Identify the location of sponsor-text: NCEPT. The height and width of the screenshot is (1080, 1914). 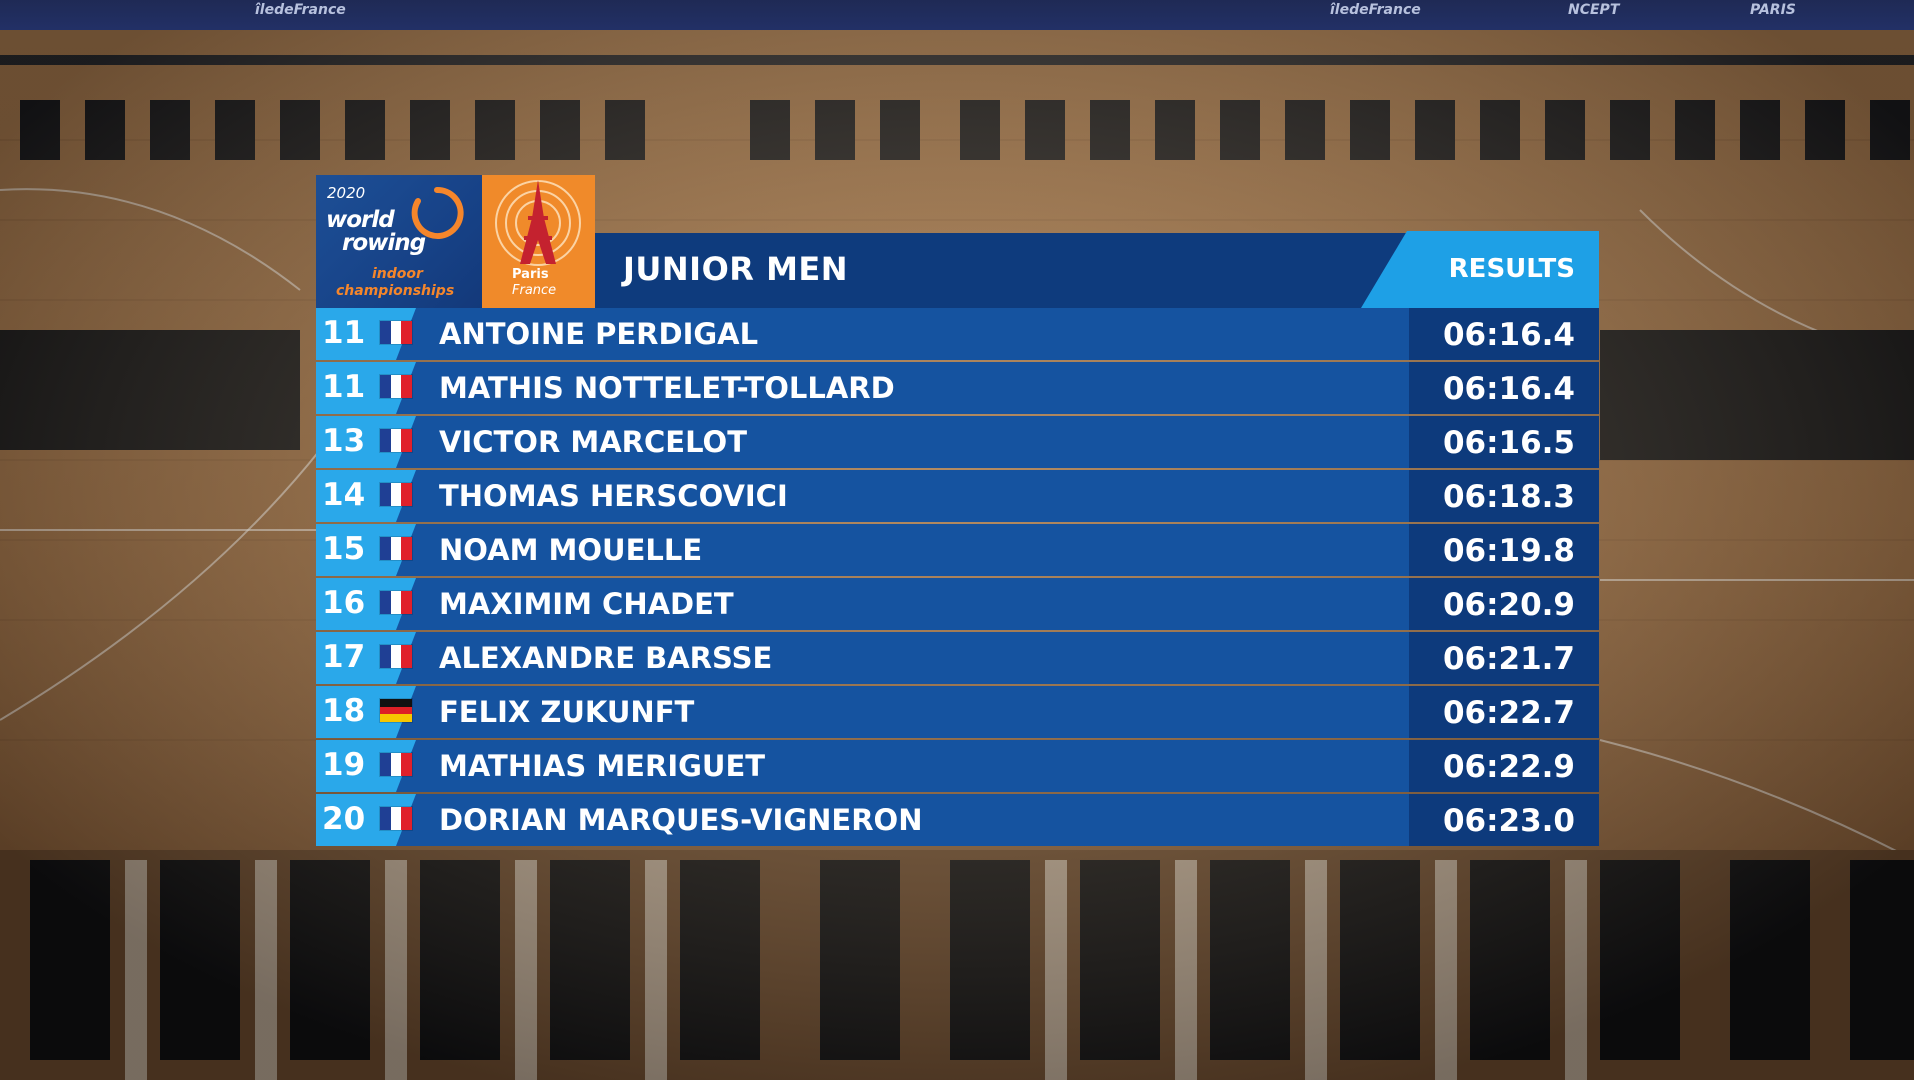
(1594, 10).